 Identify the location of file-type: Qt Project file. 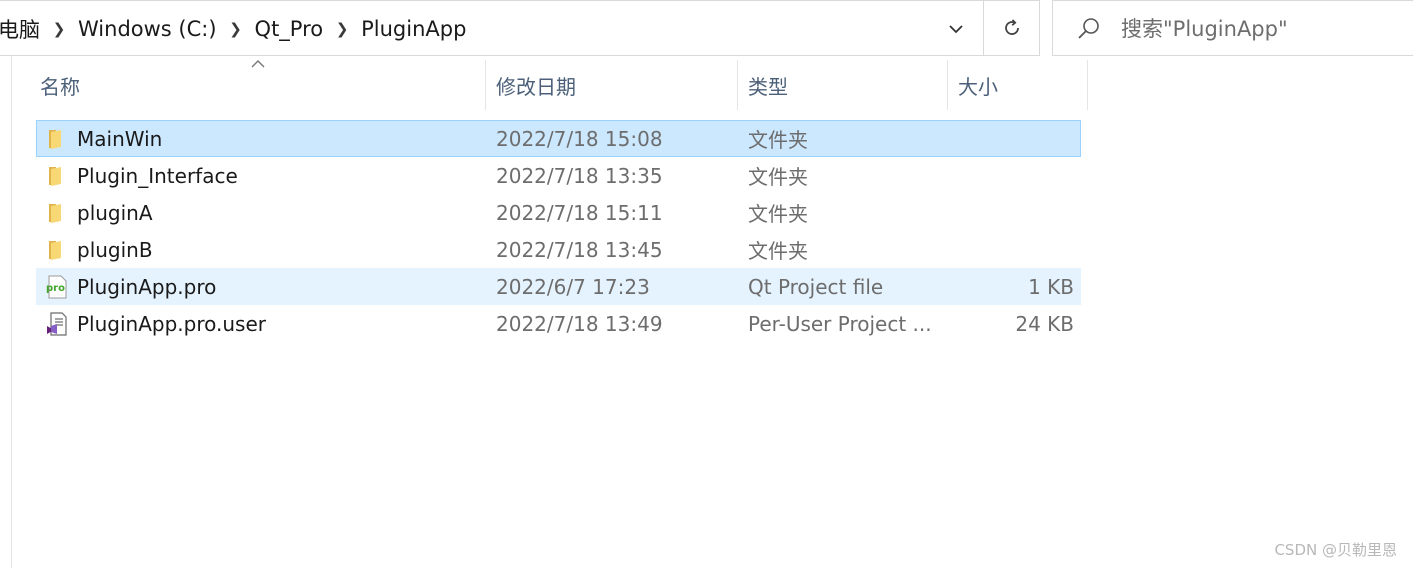
(816, 286).